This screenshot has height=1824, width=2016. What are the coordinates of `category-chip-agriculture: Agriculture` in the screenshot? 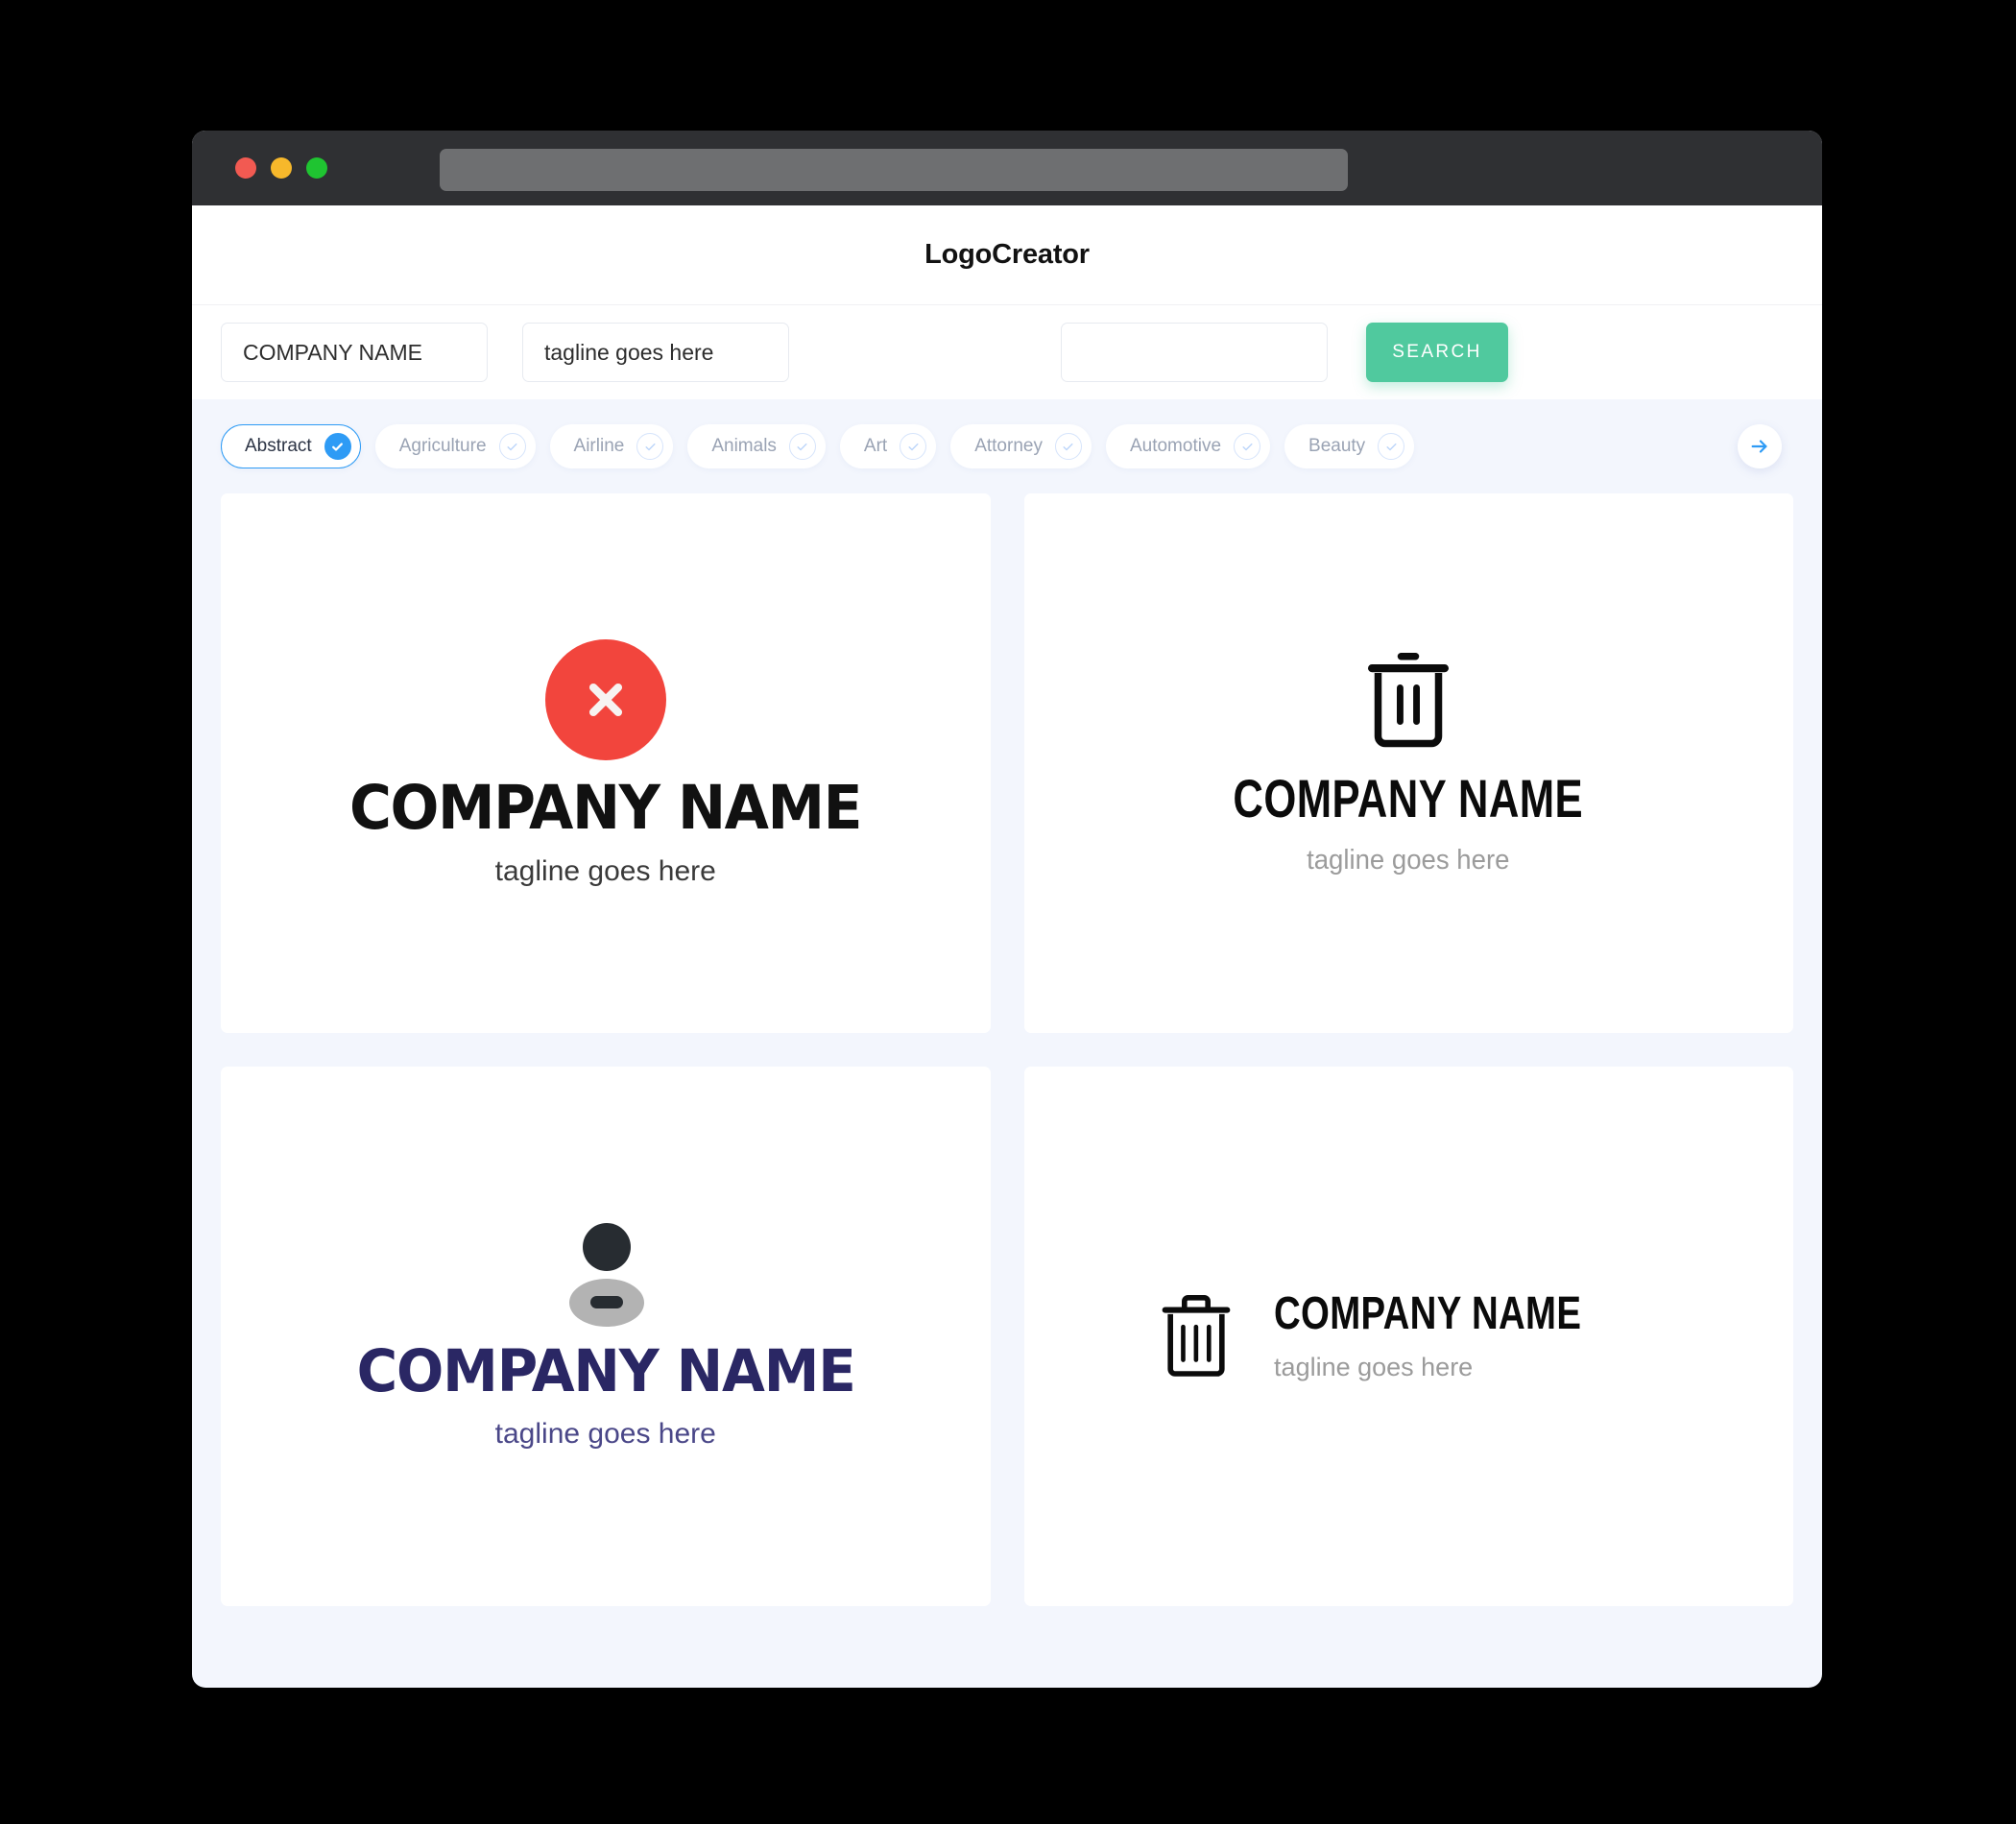 It's located at (455, 446).